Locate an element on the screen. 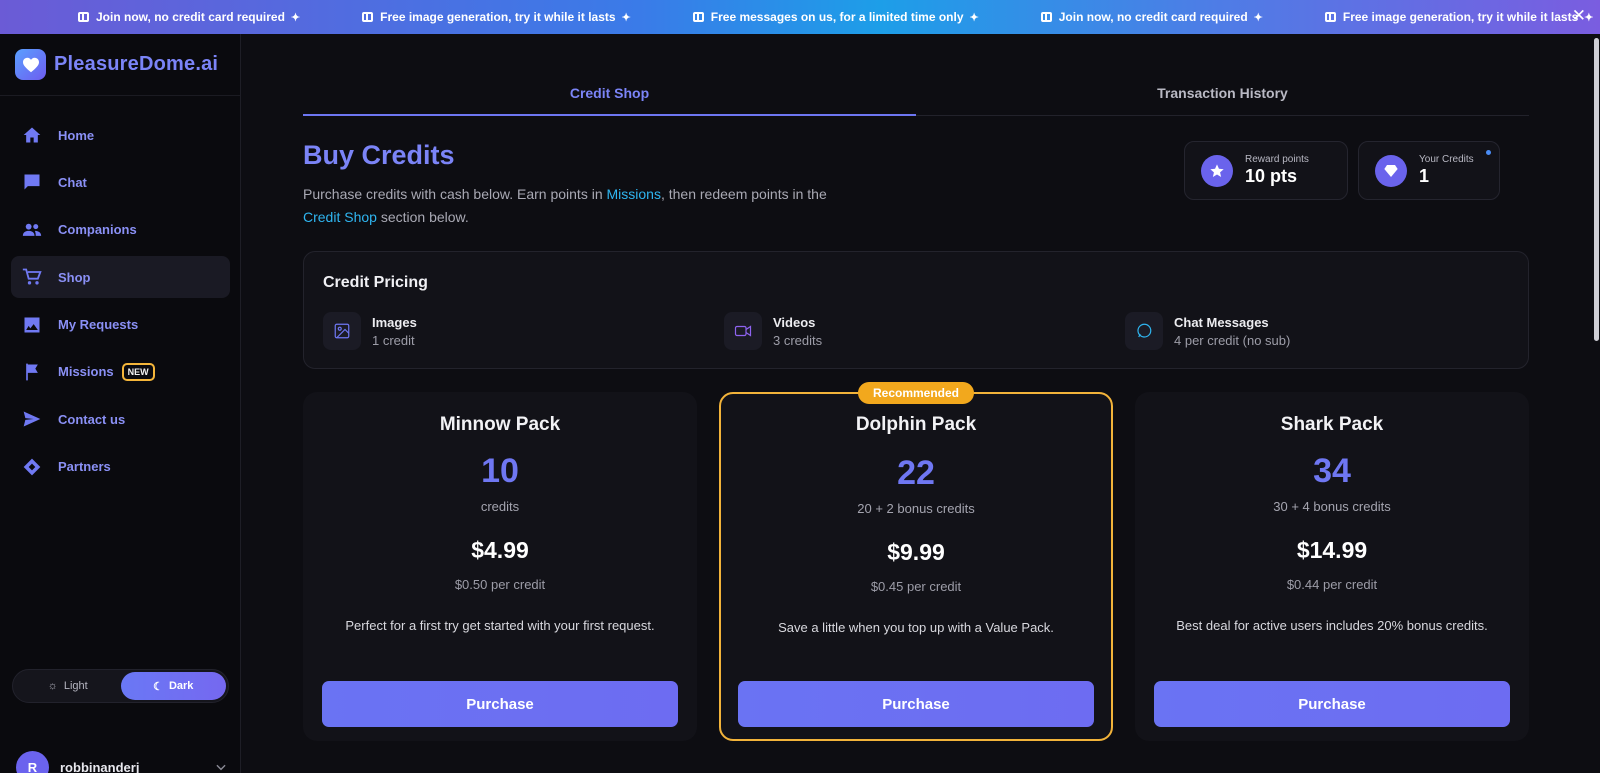  pack-credits: 22 is located at coordinates (916, 473).